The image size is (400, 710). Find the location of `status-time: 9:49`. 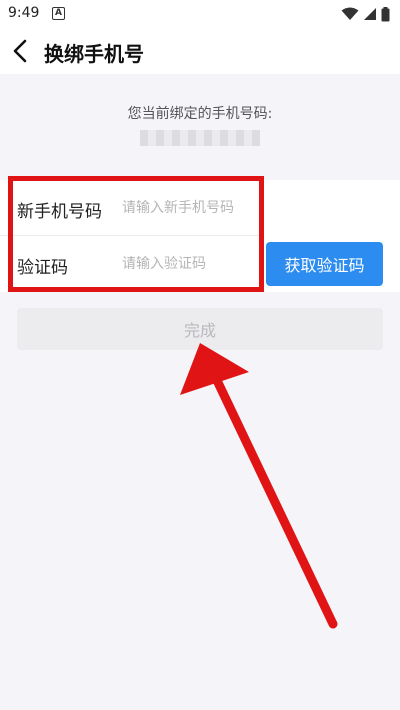

status-time: 9:49 is located at coordinates (24, 13).